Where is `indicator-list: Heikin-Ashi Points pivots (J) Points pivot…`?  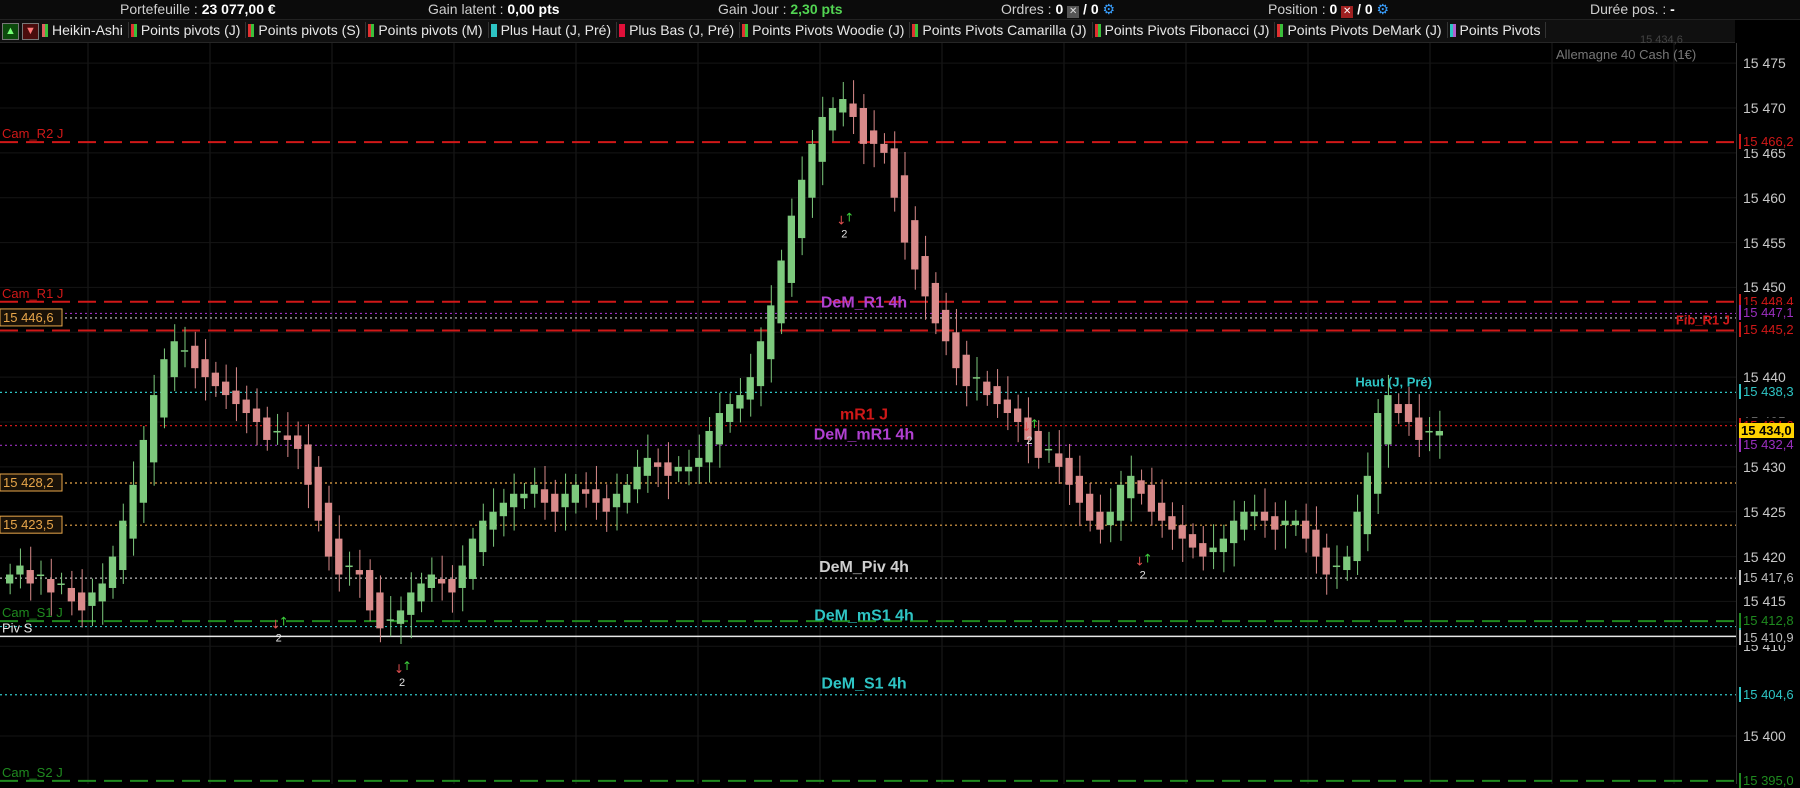 indicator-list: Heikin-Ashi Points pivots (J) Points pivot… is located at coordinates (793, 29).